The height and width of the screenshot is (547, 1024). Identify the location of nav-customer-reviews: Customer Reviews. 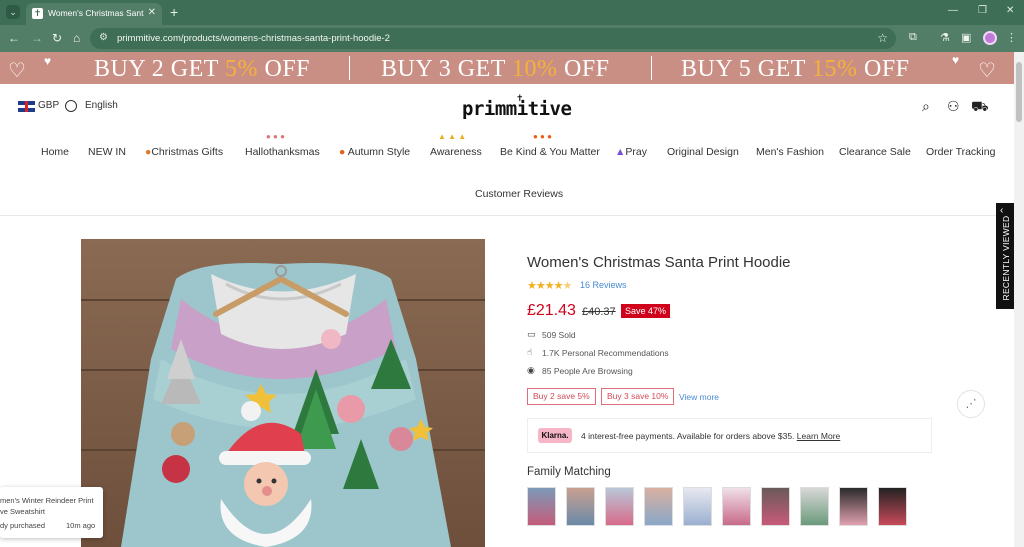
(519, 194).